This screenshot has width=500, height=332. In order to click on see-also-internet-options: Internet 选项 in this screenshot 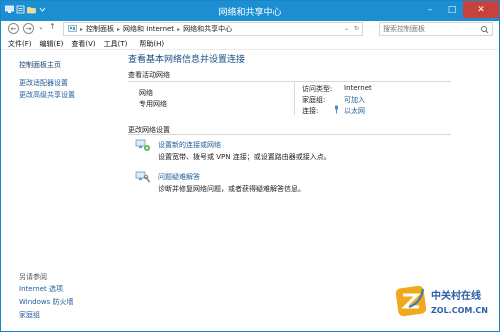, I will do `click(41, 289)`.